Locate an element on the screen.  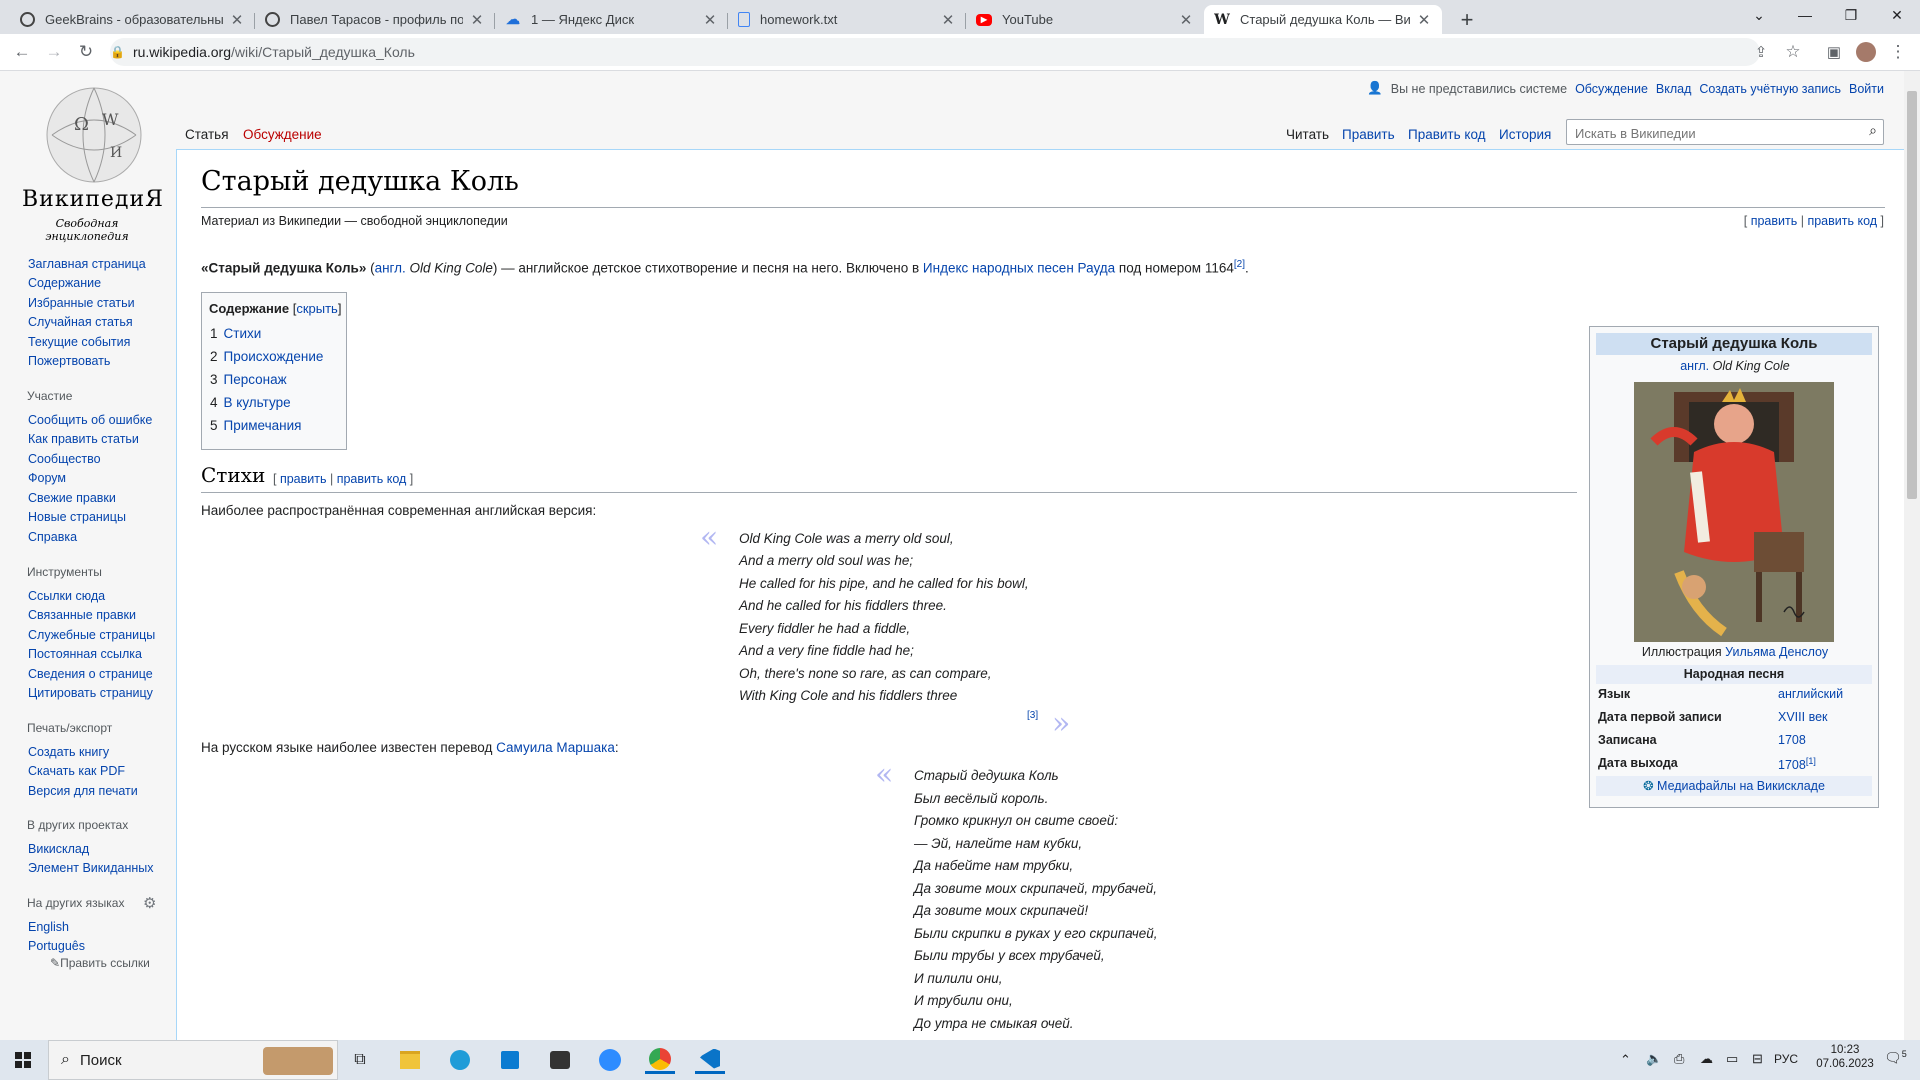
lang-link: англ. is located at coordinates (1694, 366).